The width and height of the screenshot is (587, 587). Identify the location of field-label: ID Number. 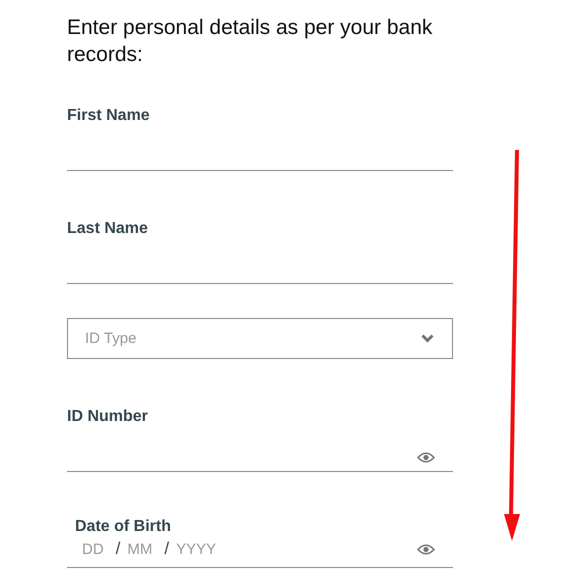
(108, 417).